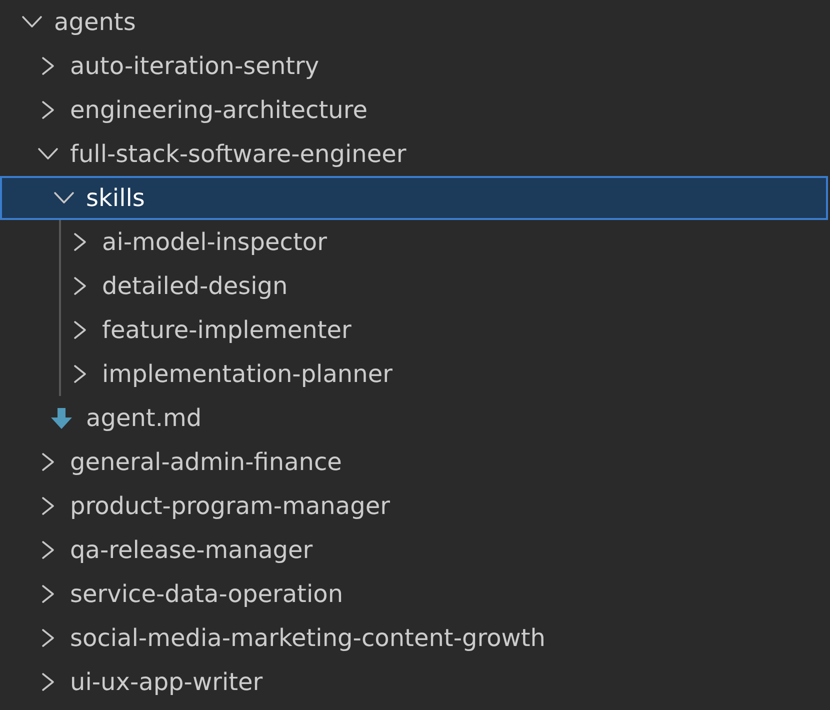 This screenshot has height=710, width=830. I want to click on folder-item: auto-iteration-sentry, so click(179, 66).